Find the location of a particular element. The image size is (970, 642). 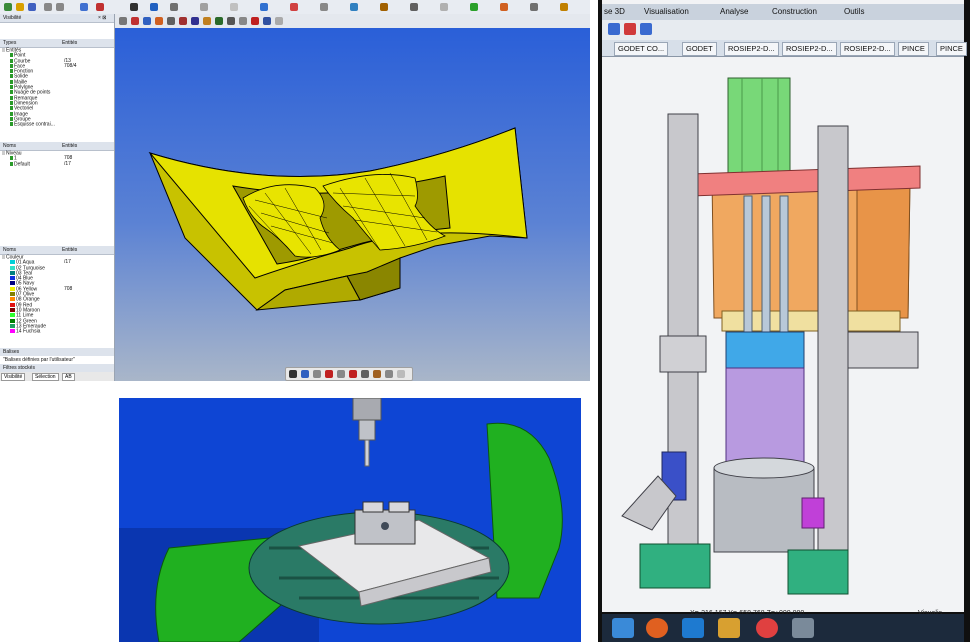

grid-icon is located at coordinates (234, 7).